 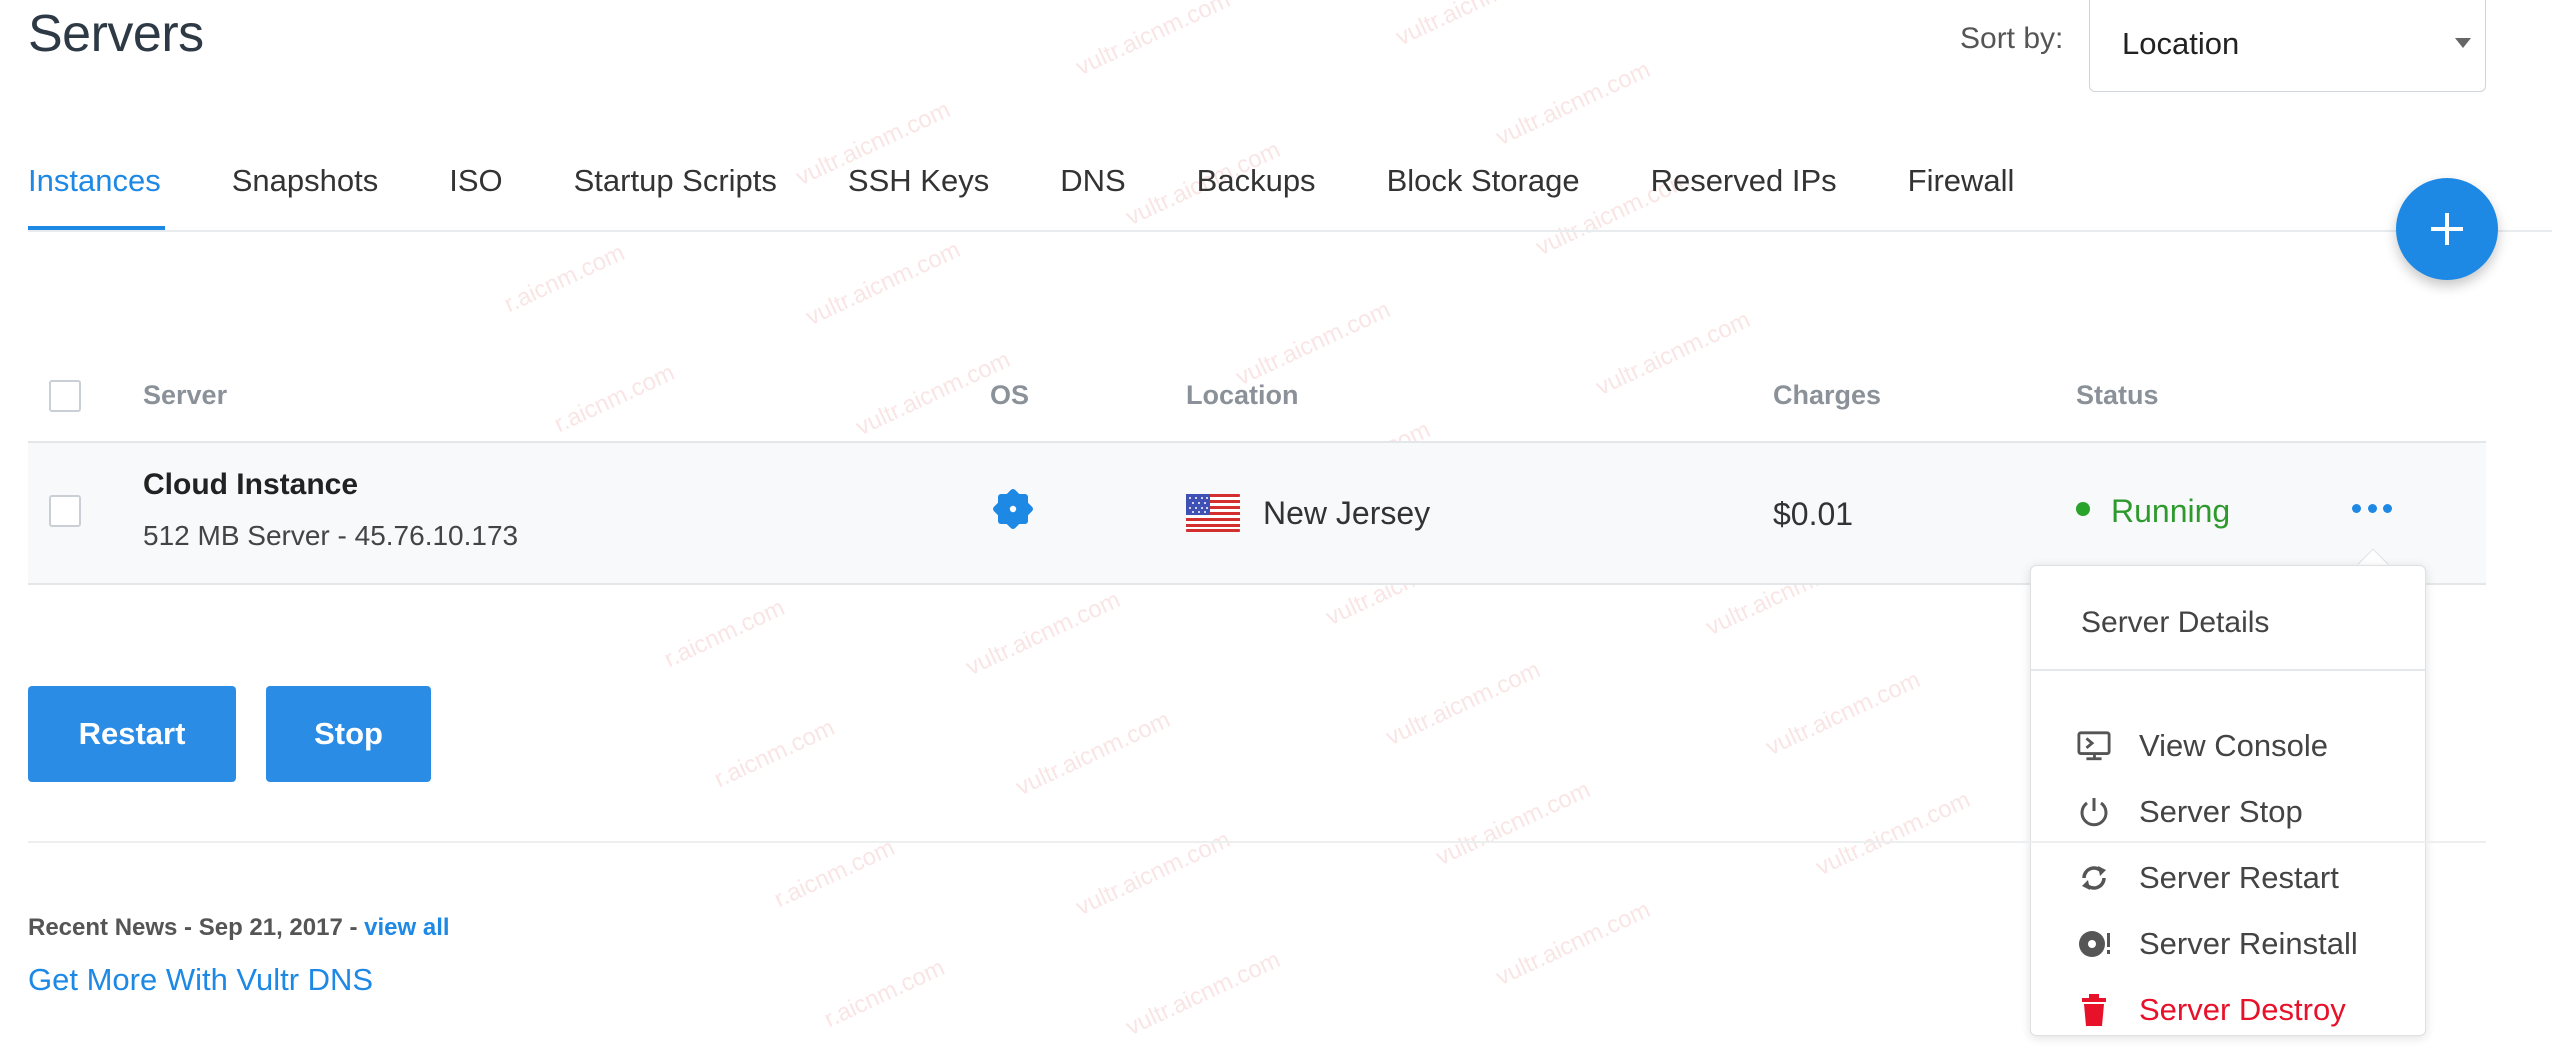 I want to click on menu-item-server-stop: Server Stop, so click(x=2190, y=812).